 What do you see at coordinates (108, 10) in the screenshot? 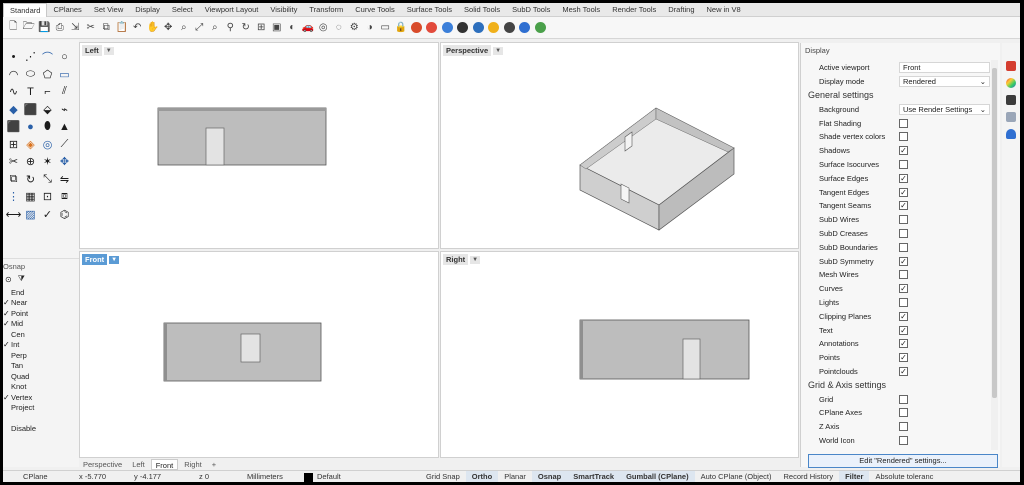
I see `tab-set-view: Set View` at bounding box center [108, 10].